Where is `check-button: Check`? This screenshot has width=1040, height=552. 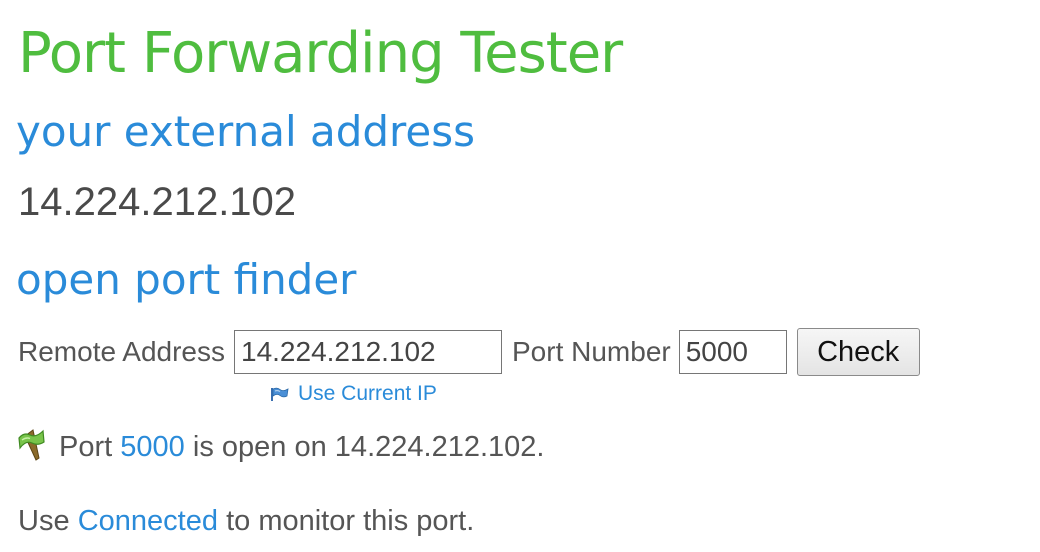
check-button: Check is located at coordinates (858, 352).